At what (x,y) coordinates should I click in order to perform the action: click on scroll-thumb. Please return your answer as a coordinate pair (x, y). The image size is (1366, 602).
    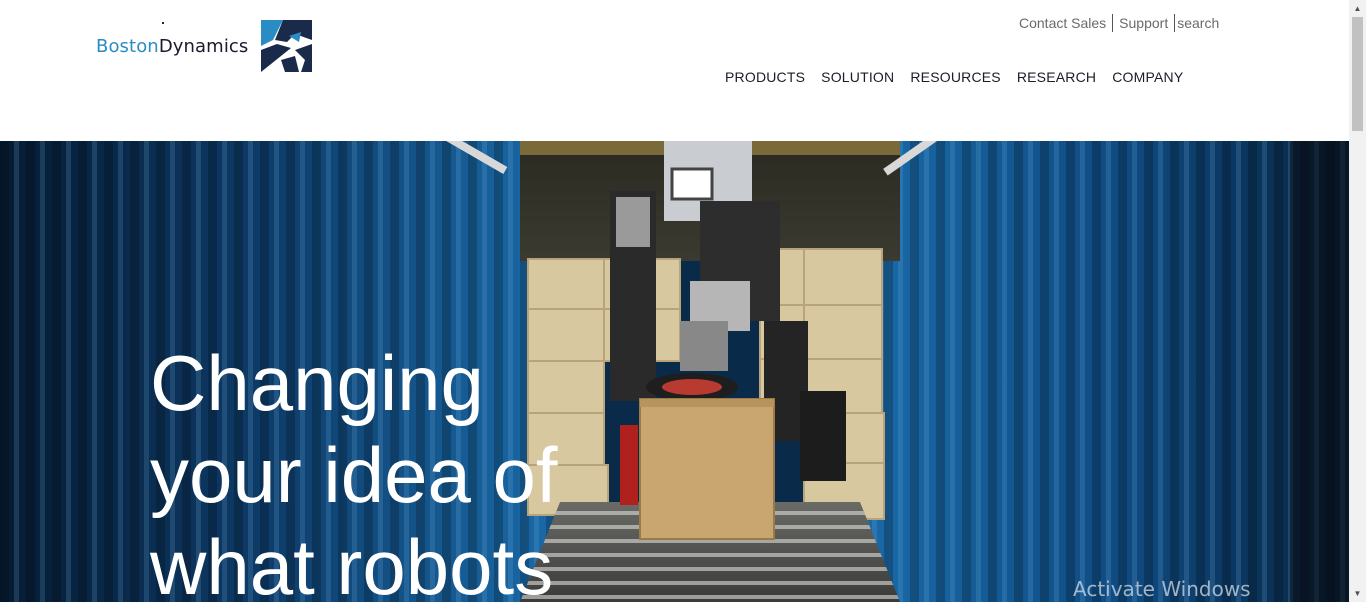
    Looking at the image, I should click on (1357, 74).